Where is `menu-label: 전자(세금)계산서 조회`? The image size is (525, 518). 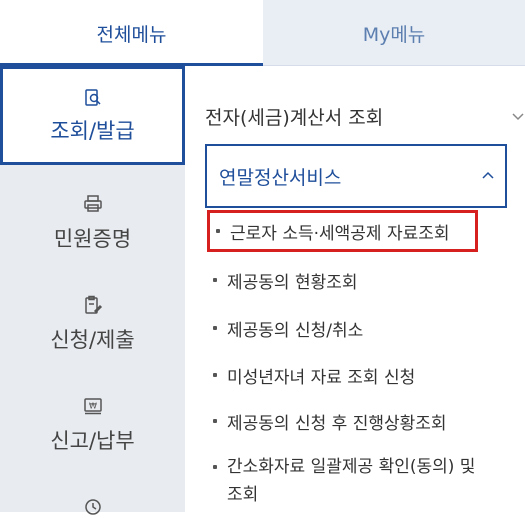 menu-label: 전자(세금)계산서 조회 is located at coordinates (294, 117).